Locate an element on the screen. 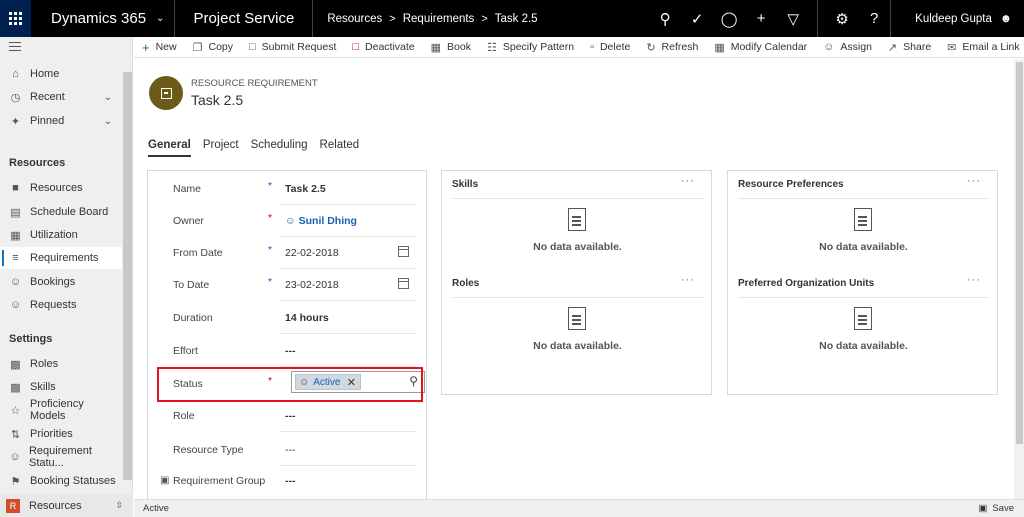 The image size is (1024, 517). field-label: Resource Type is located at coordinates (208, 450).